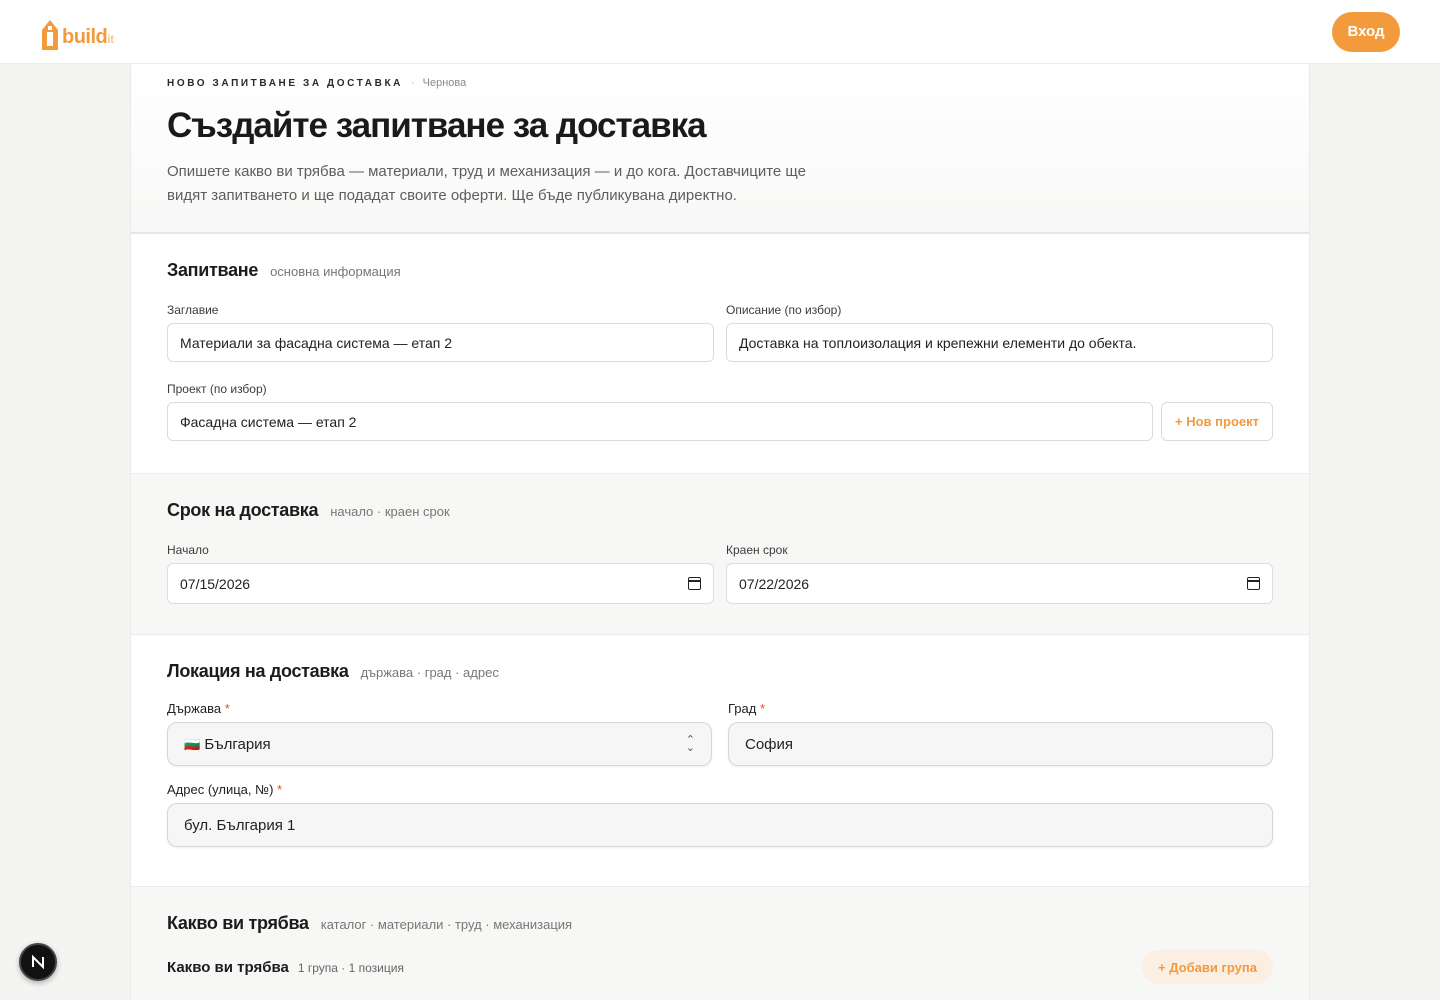  I want to click on section-title: Запитване, so click(213, 270).